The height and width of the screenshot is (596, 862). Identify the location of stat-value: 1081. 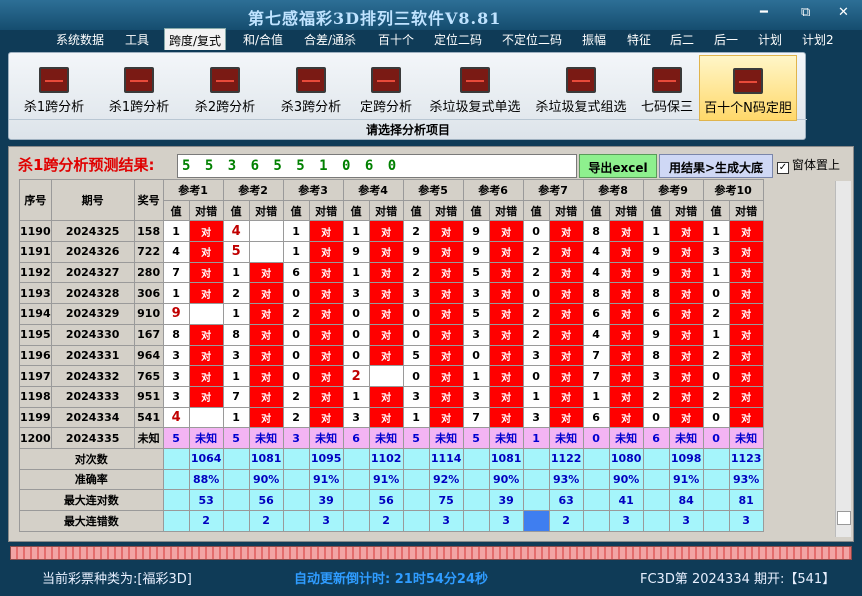
(506, 458).